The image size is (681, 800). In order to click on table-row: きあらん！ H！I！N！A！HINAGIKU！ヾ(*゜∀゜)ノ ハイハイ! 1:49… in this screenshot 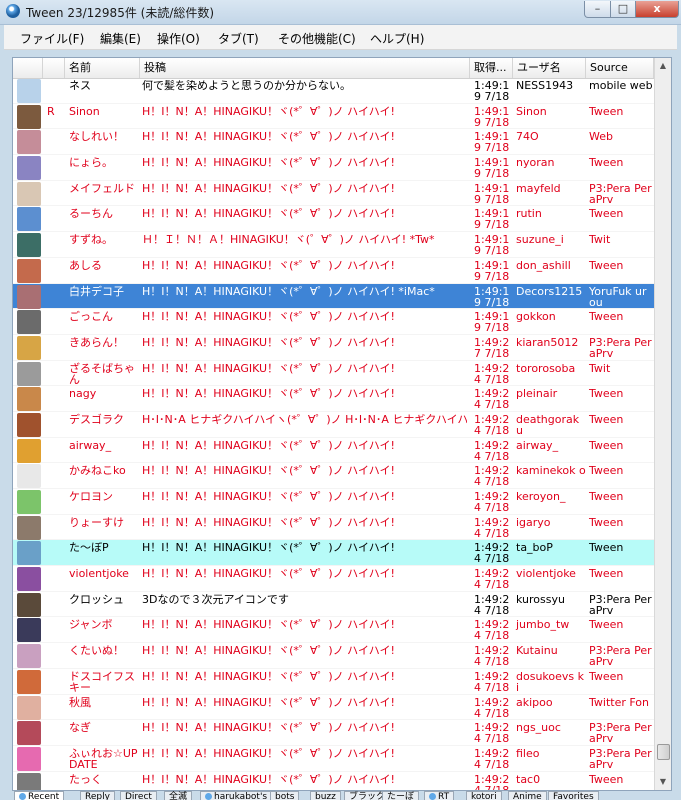, I will do `click(333, 348)`.